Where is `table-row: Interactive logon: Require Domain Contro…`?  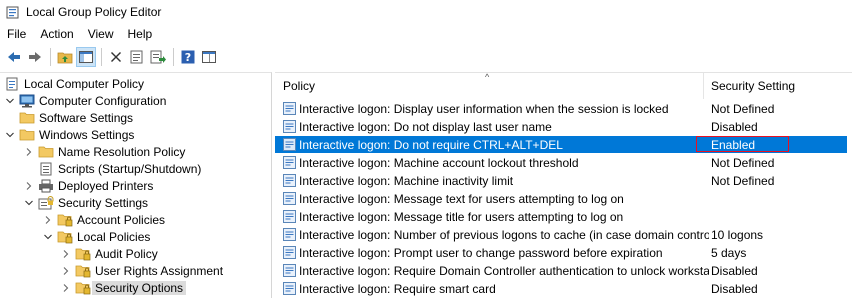
table-row: Interactive logon: Require Domain Contro… is located at coordinates (561, 270).